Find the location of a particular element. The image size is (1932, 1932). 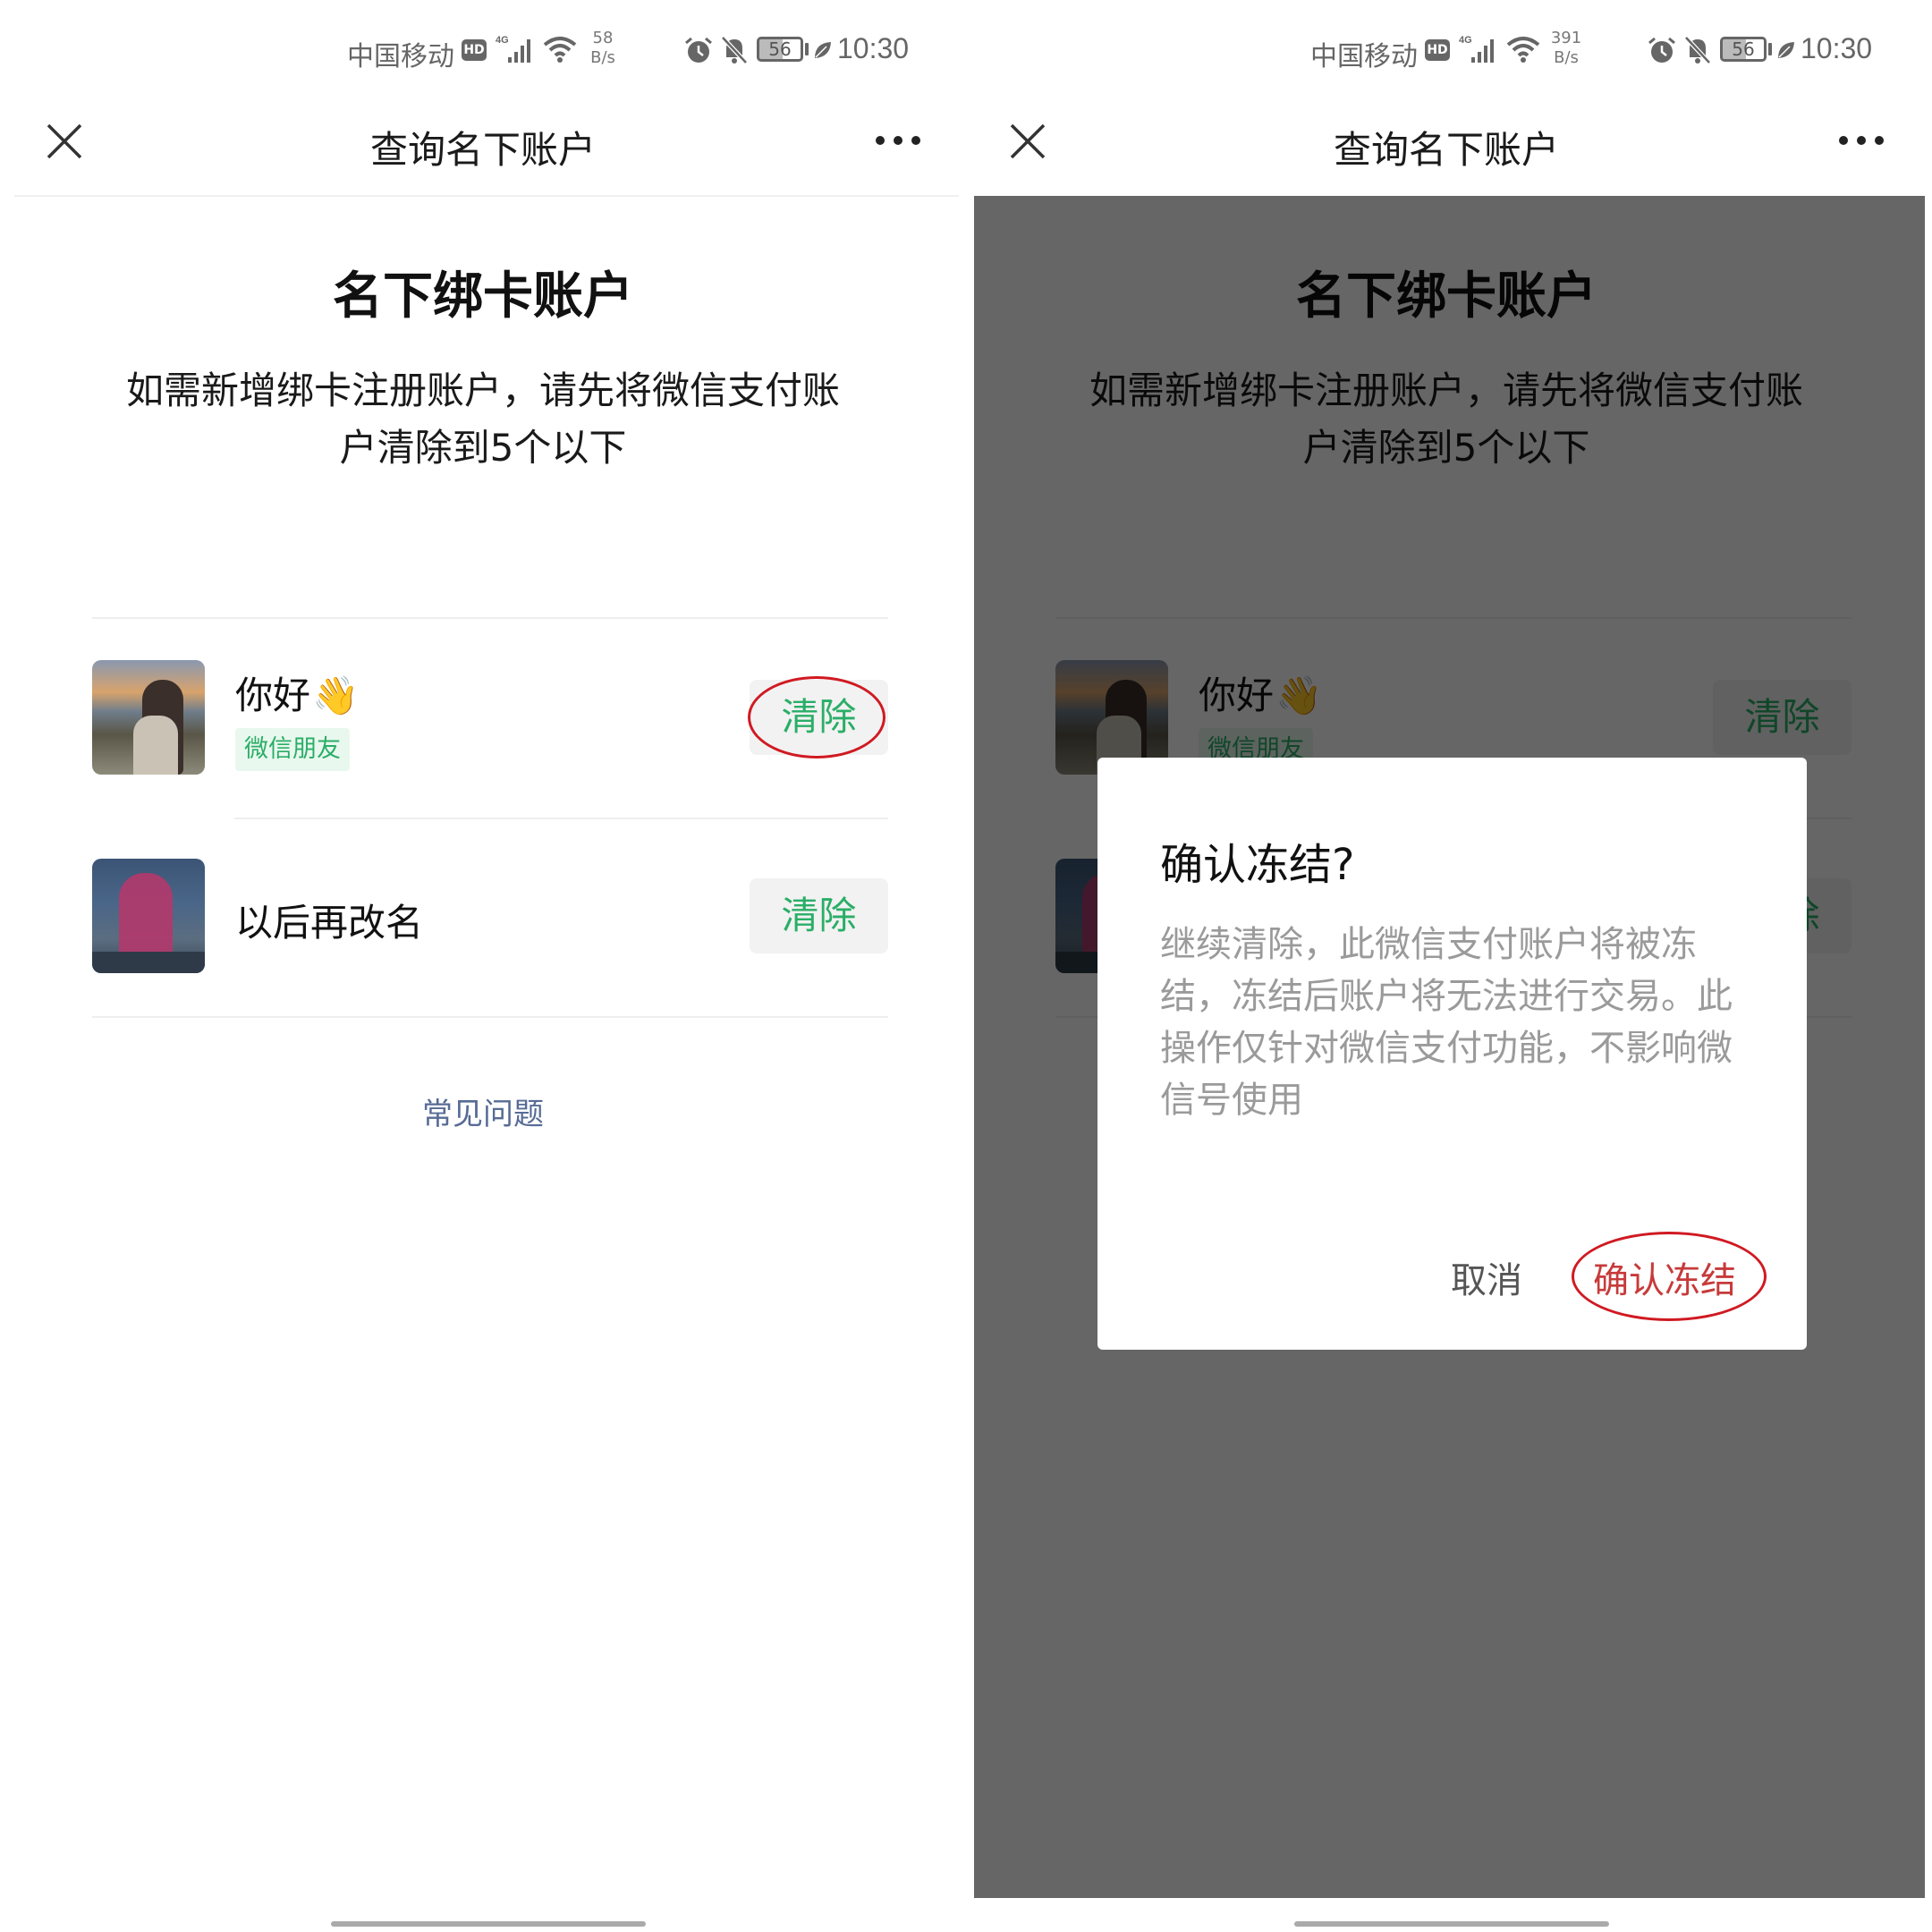

account-name: 你好👋 is located at coordinates (297, 692).